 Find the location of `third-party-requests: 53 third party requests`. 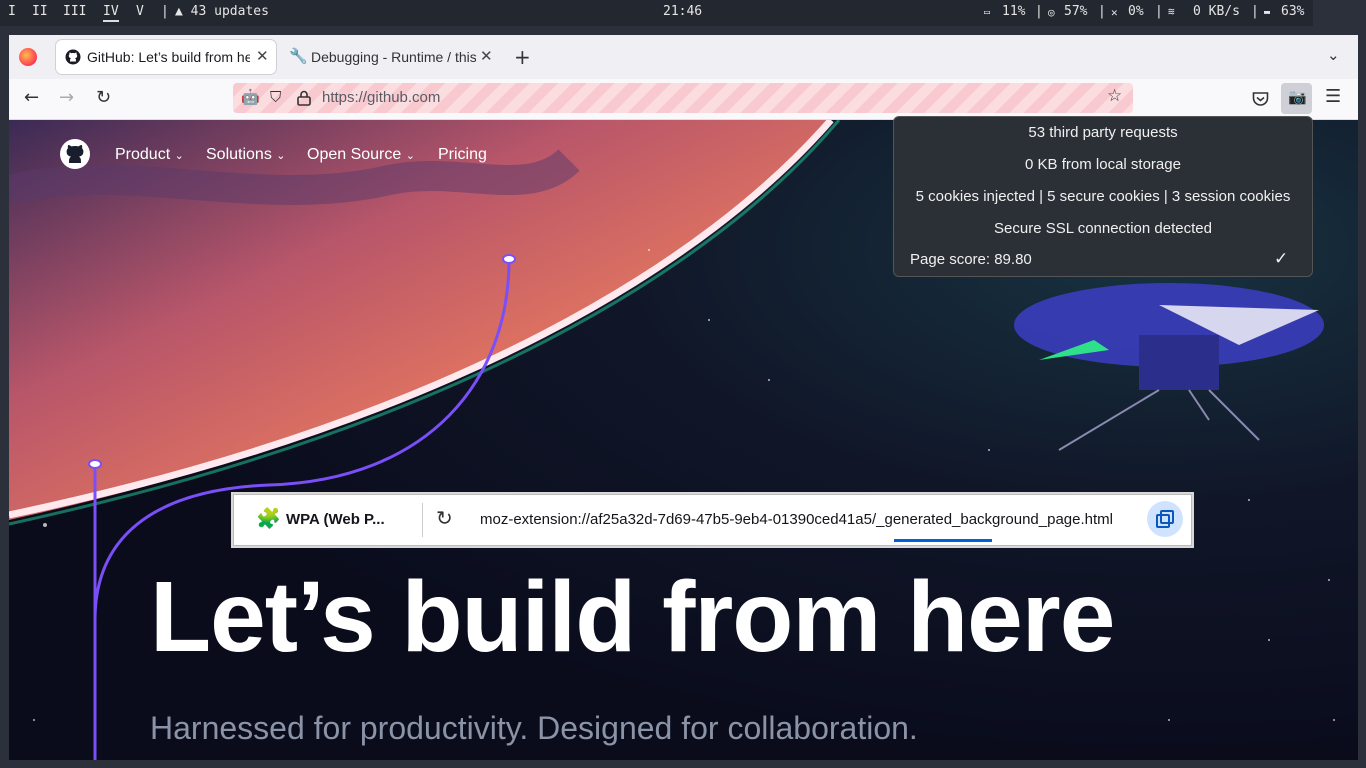

third-party-requests: 53 third party requests is located at coordinates (1103, 132).